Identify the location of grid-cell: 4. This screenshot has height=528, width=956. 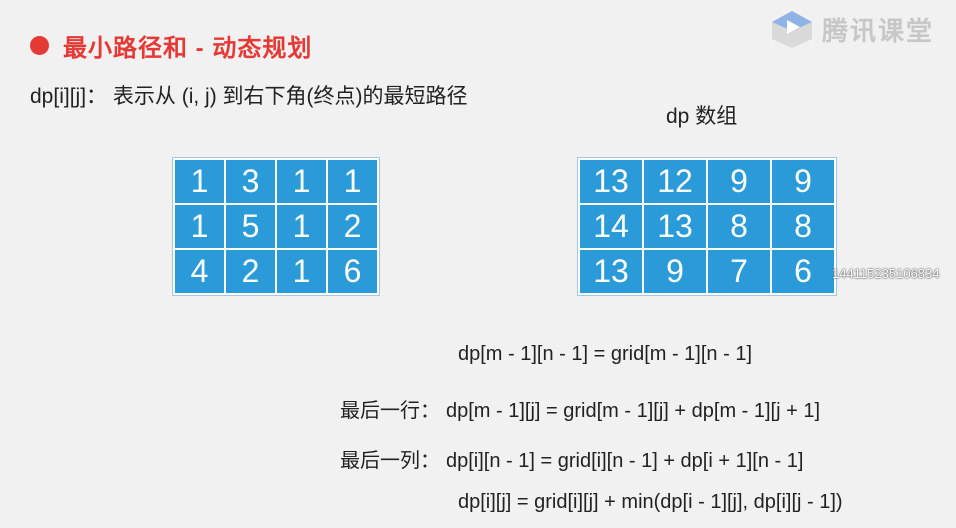
(199, 271).